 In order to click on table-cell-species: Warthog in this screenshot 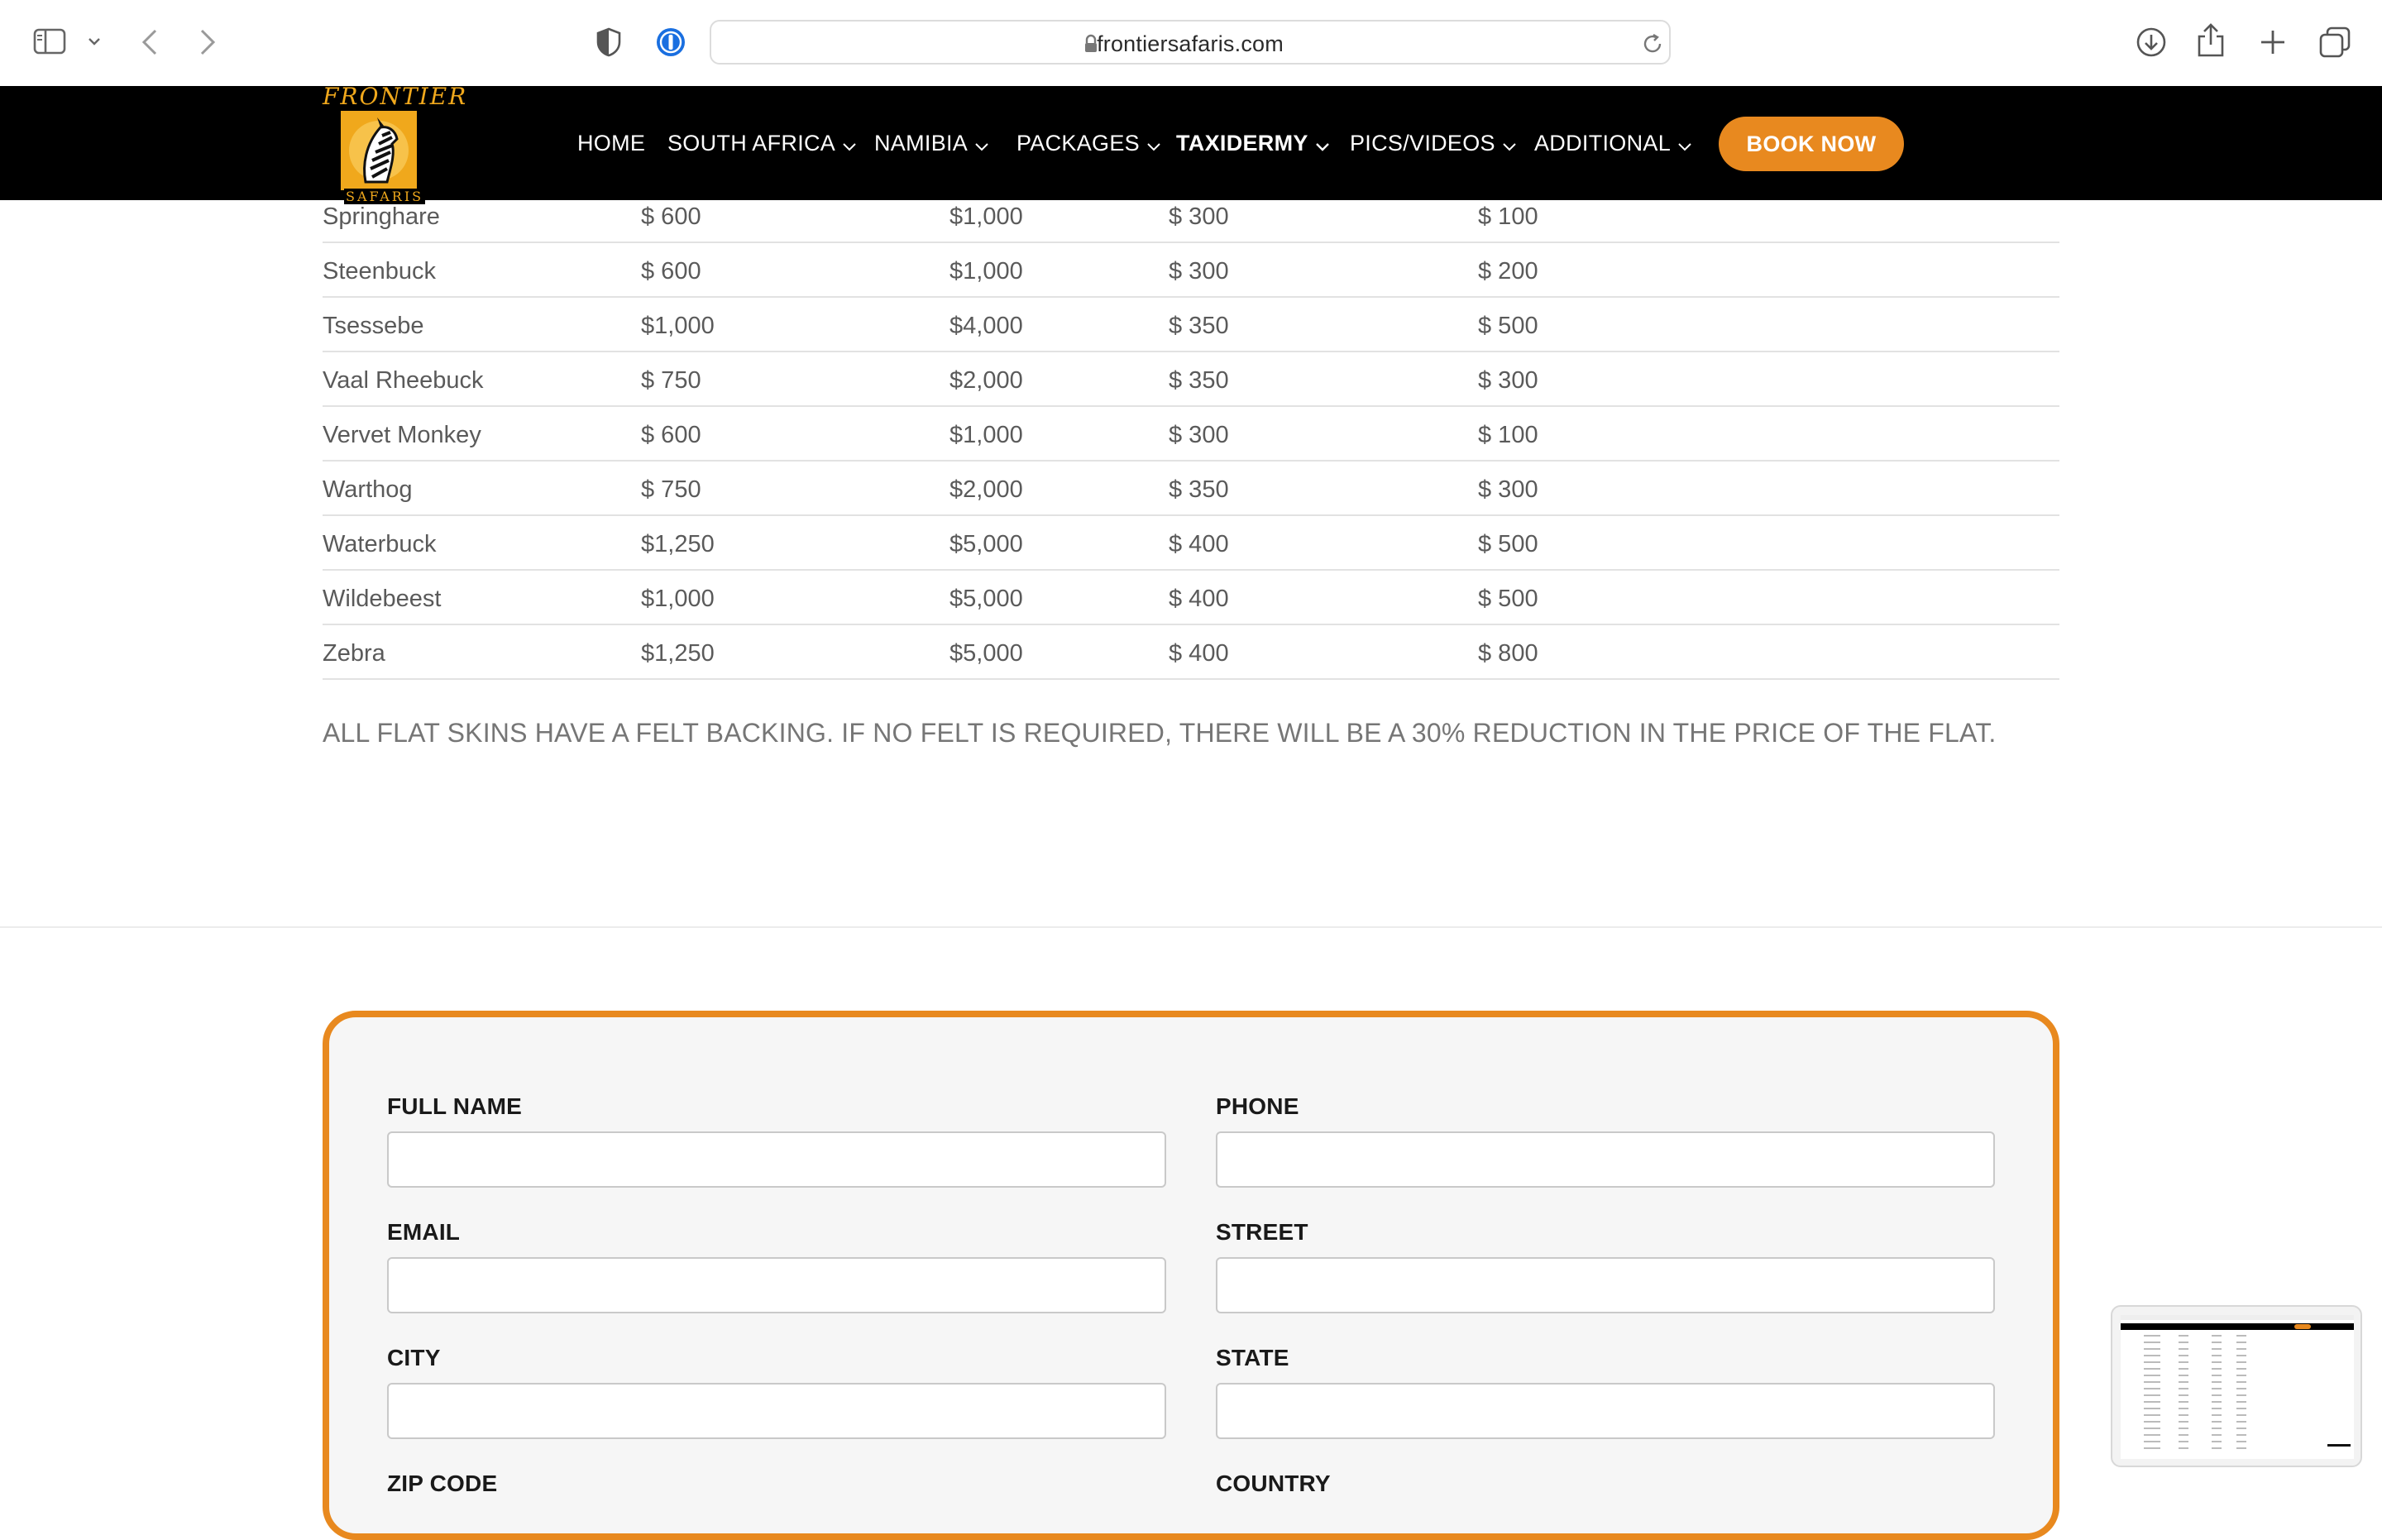, I will do `click(368, 489)`.